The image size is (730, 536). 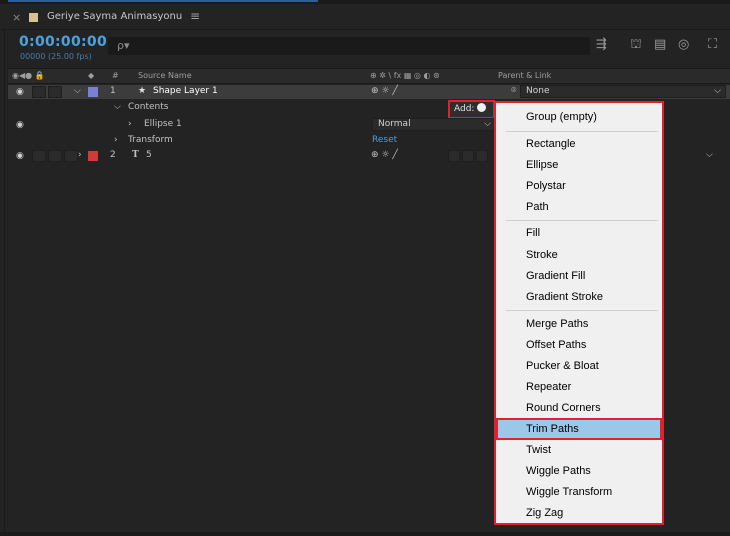 What do you see at coordinates (579, 345) in the screenshot?
I see `menu-item-offset-paths: Offset Paths` at bounding box center [579, 345].